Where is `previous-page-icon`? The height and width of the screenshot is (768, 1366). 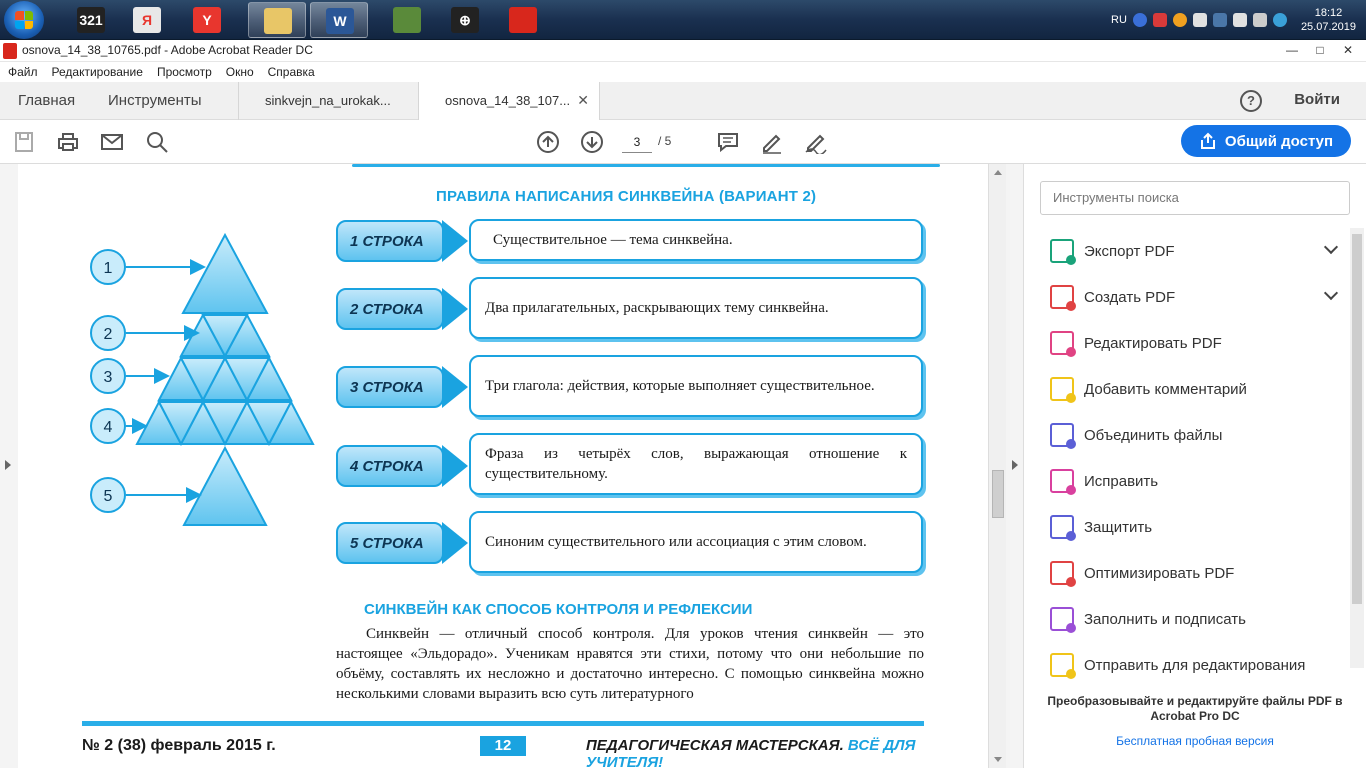
previous-page-icon is located at coordinates (548, 142).